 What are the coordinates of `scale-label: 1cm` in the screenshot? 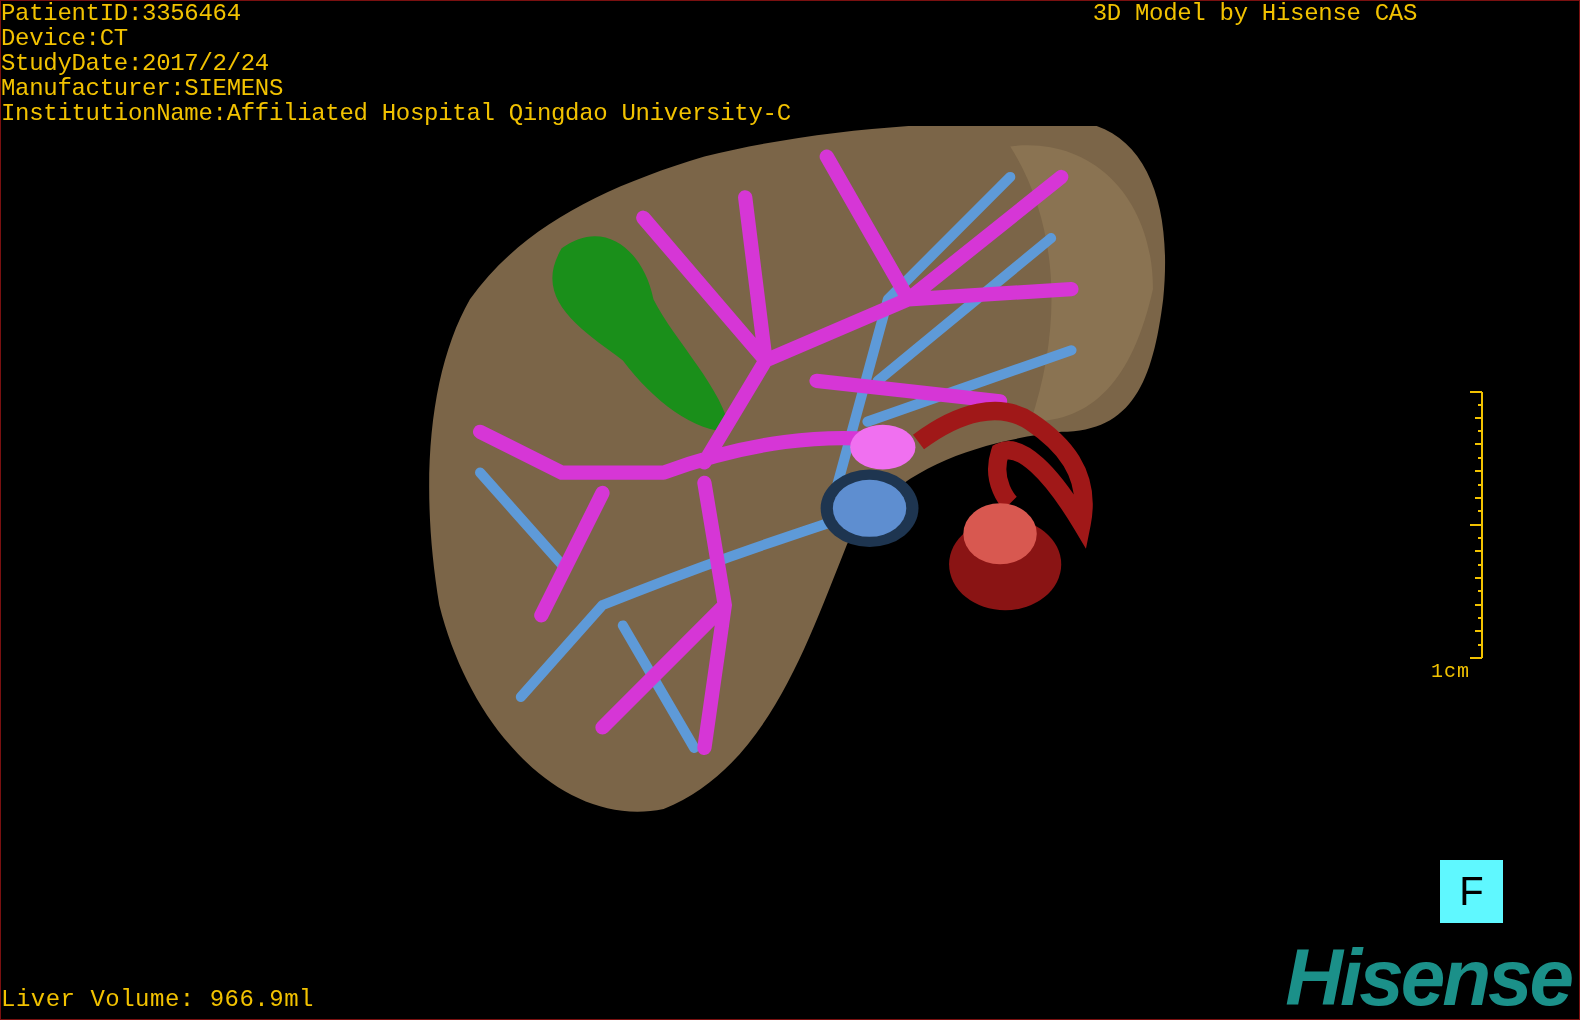 It's located at (1450, 672).